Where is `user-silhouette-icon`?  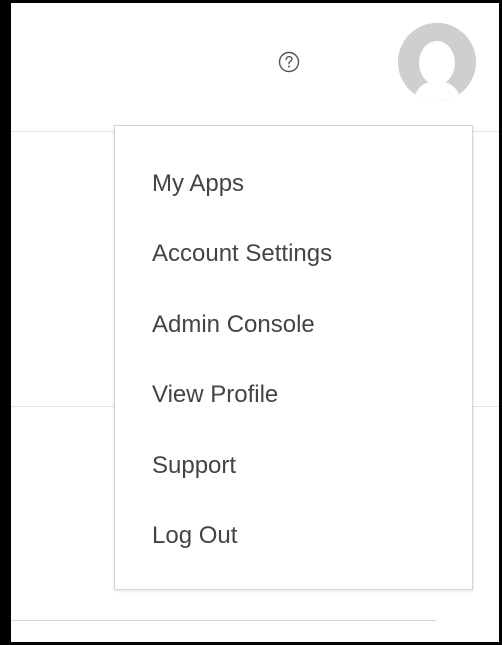
user-silhouette-icon is located at coordinates (437, 62).